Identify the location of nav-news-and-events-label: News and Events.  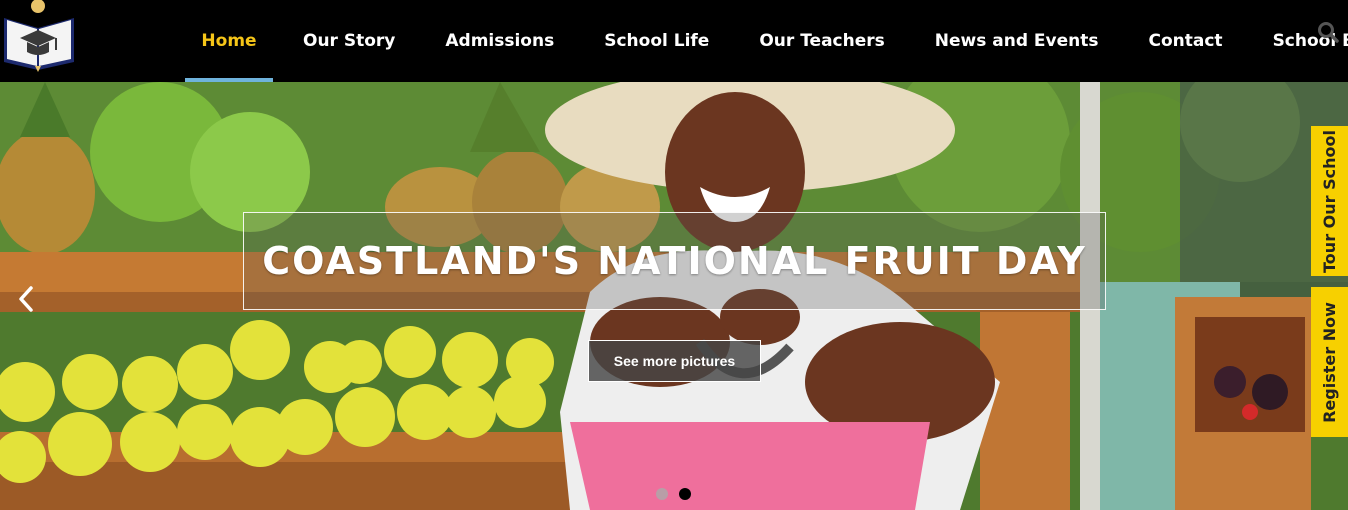
(1016, 41).